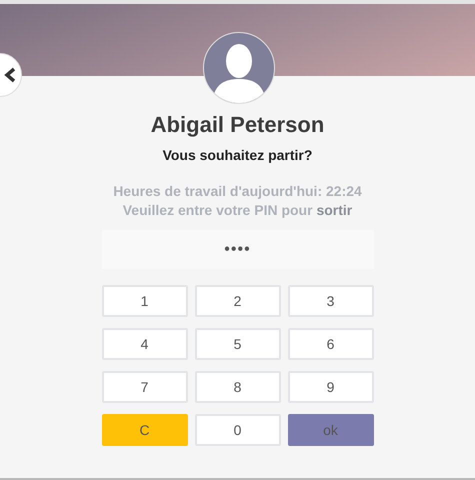 The image size is (475, 480). What do you see at coordinates (237, 155) in the screenshot?
I see `question-text: Vous souhaitez partir?` at bounding box center [237, 155].